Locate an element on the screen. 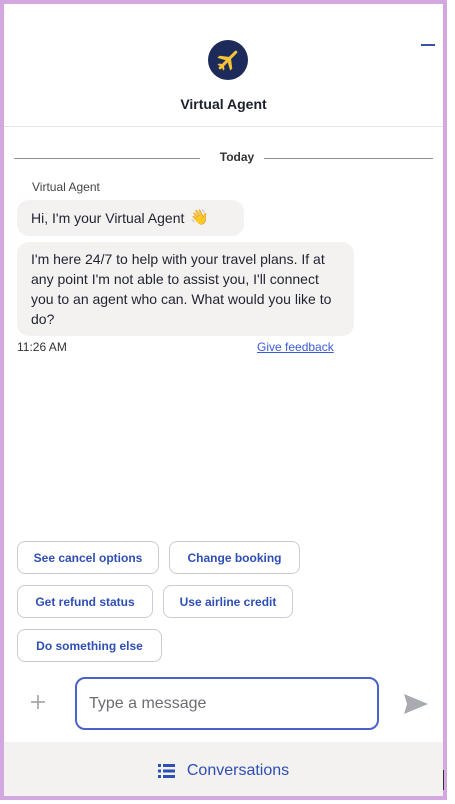 The width and height of the screenshot is (455, 804). add-attachment-button is located at coordinates (38, 702).